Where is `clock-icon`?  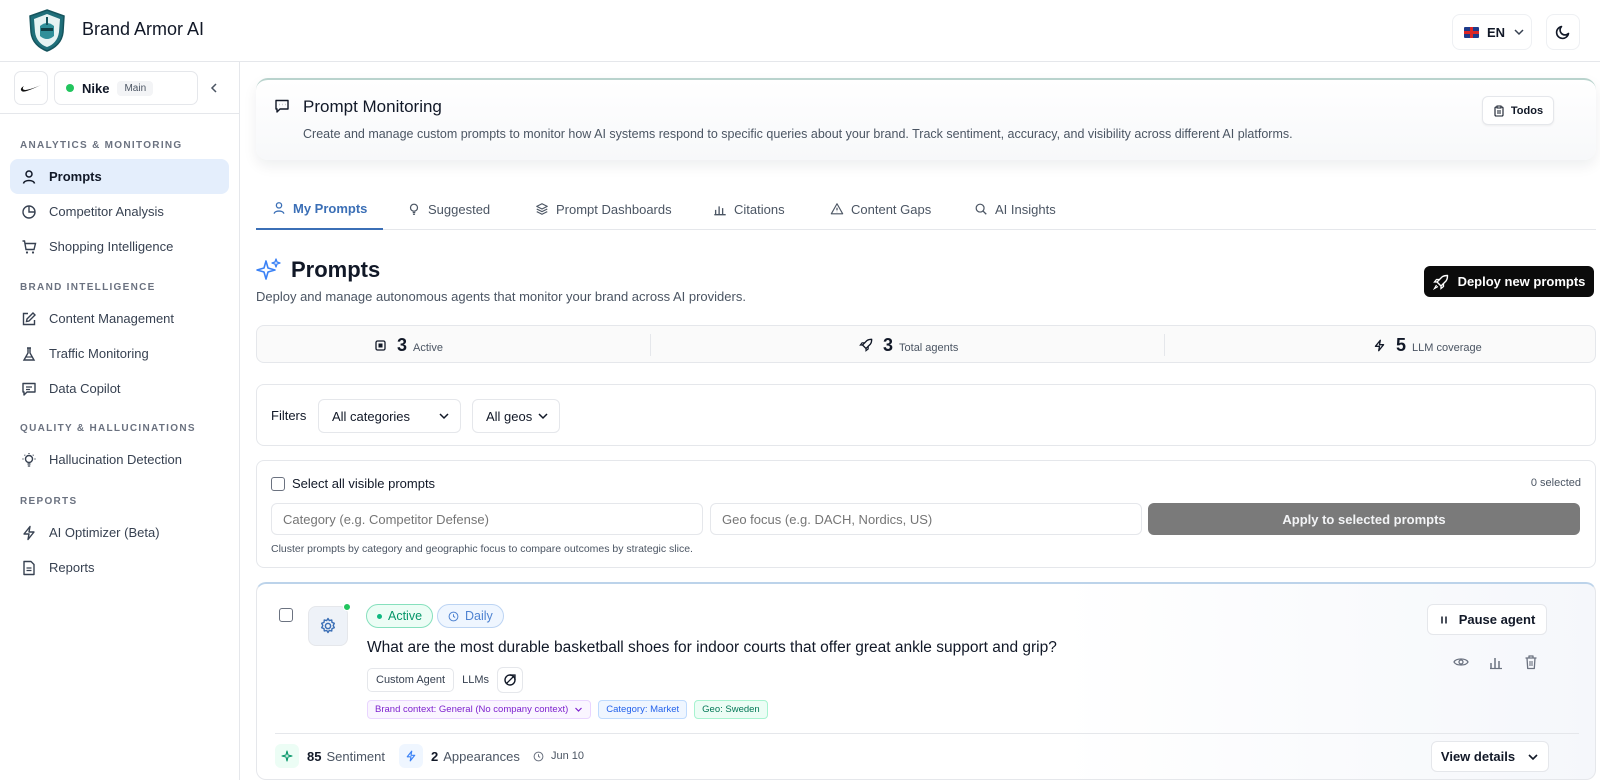 clock-icon is located at coordinates (538, 756).